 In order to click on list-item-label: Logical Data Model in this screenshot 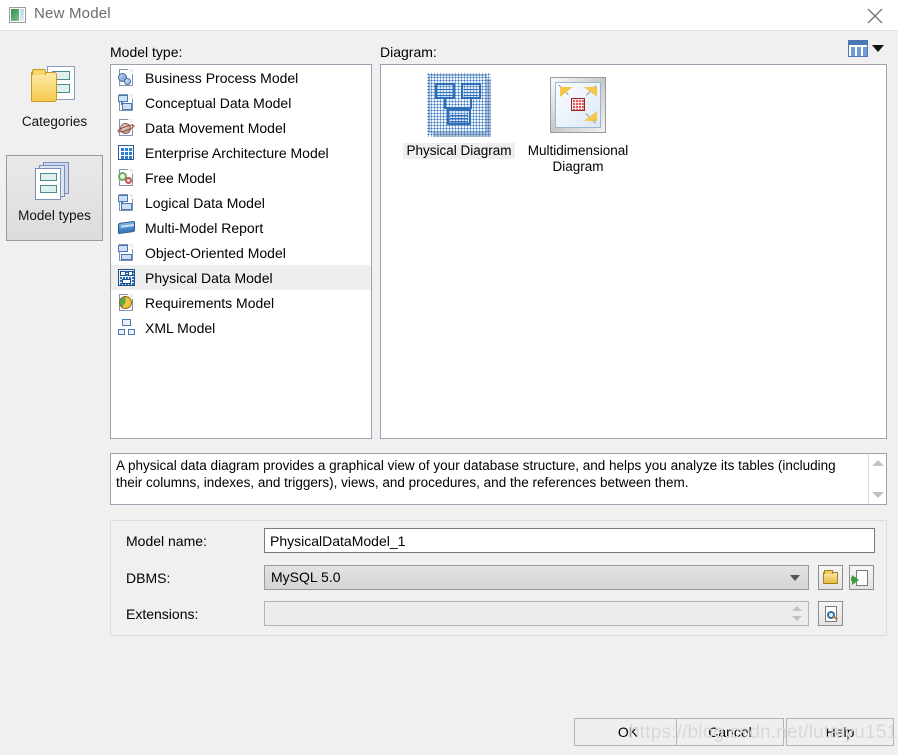, I will do `click(205, 202)`.